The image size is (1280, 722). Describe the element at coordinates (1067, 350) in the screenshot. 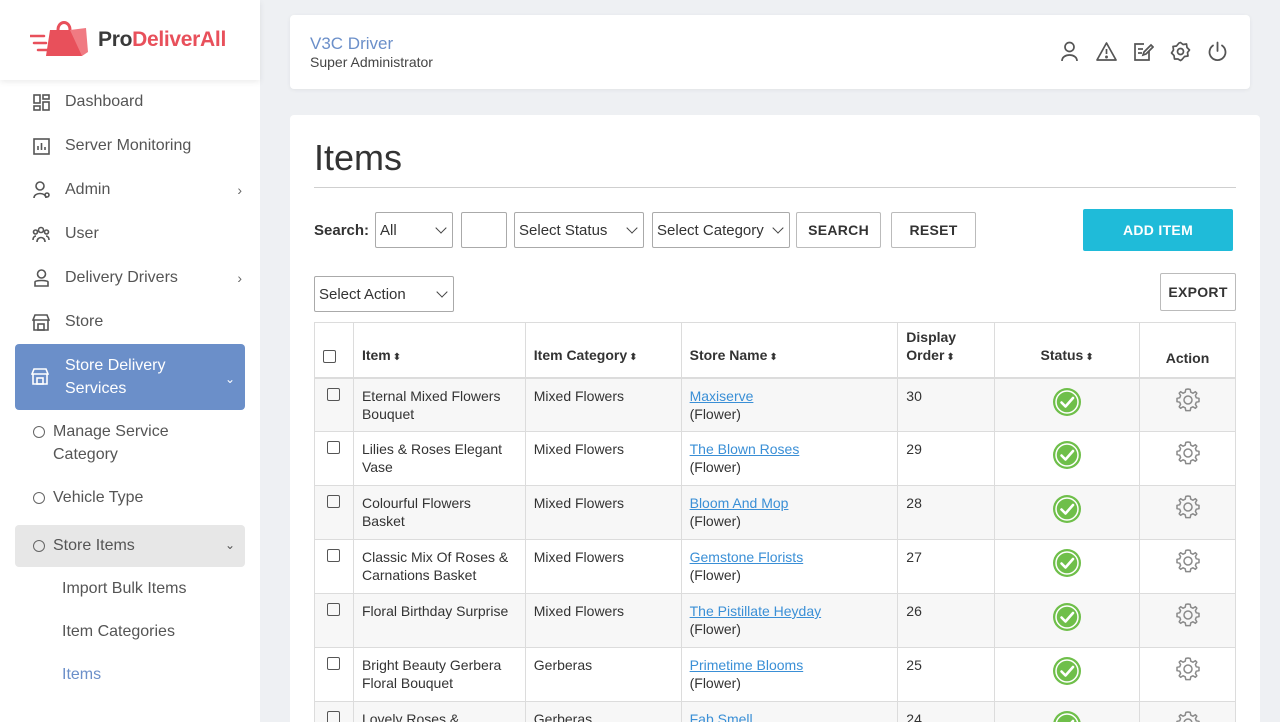

I see `column-header-status: Status ⬍` at that location.